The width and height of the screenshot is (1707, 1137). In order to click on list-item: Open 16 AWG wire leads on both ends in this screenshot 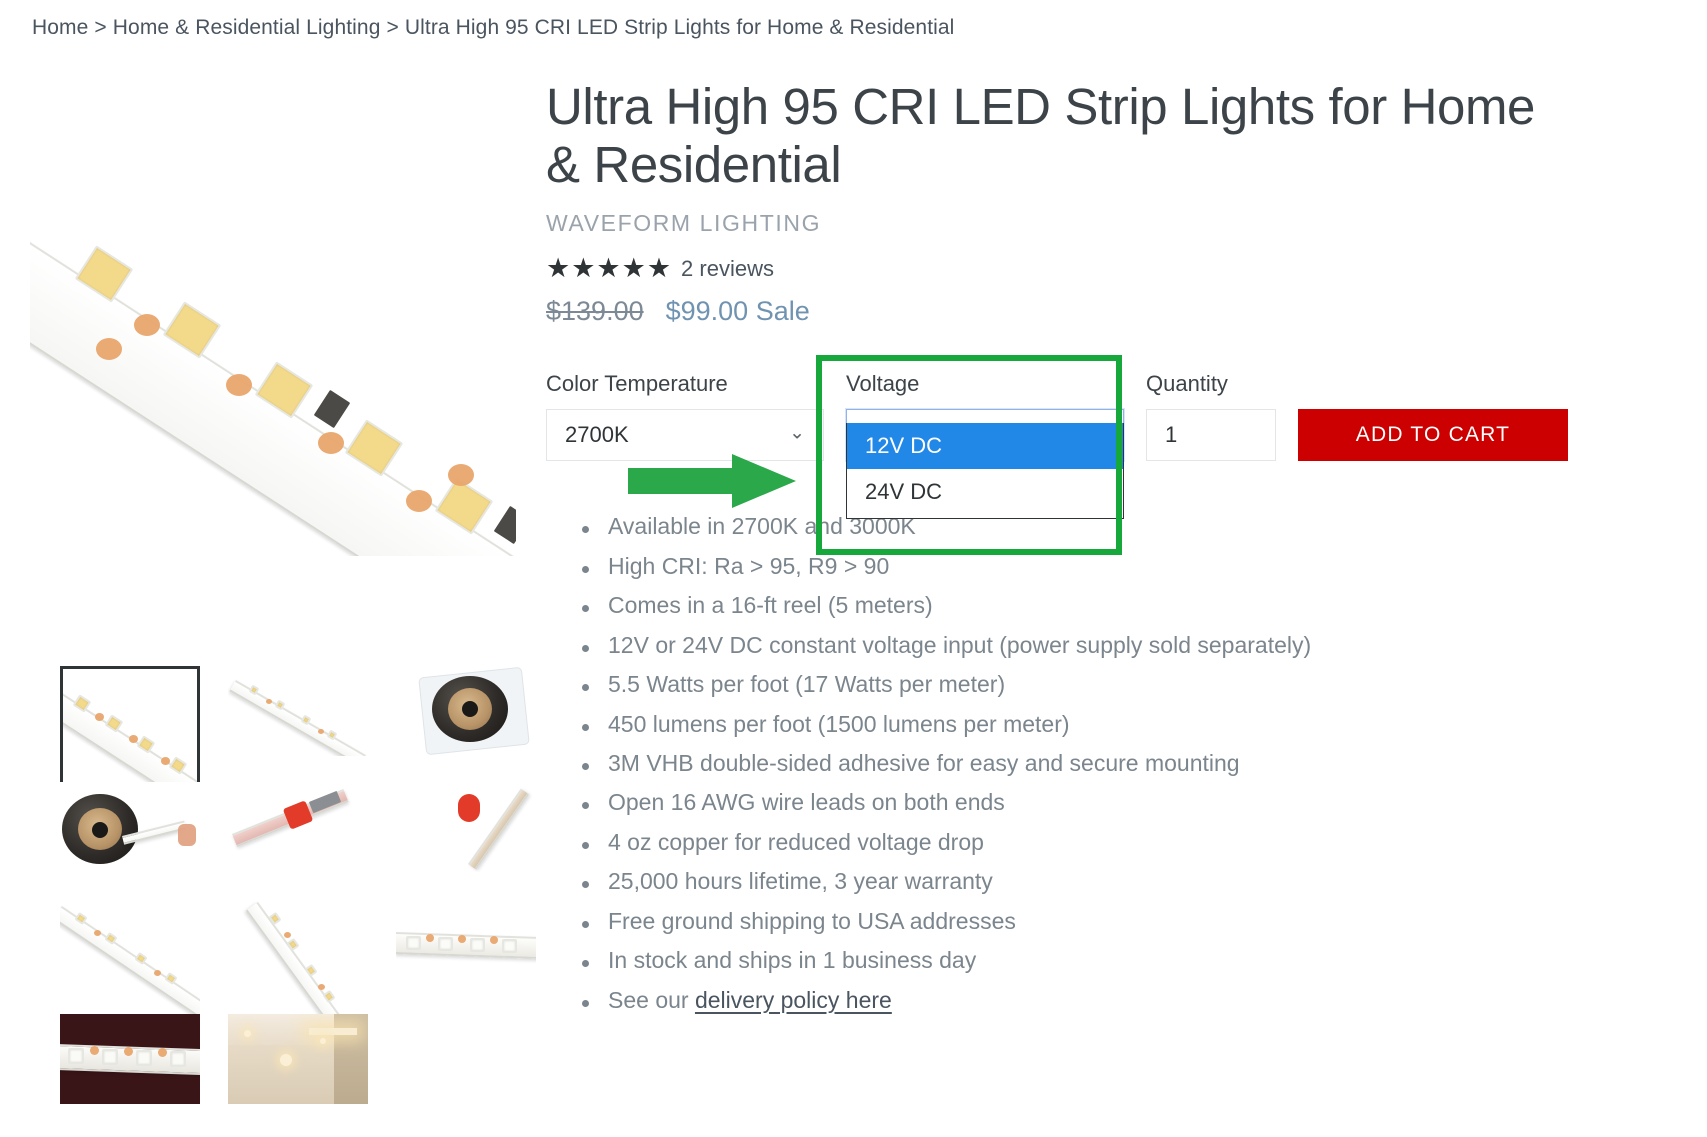, I will do `click(1129, 810)`.